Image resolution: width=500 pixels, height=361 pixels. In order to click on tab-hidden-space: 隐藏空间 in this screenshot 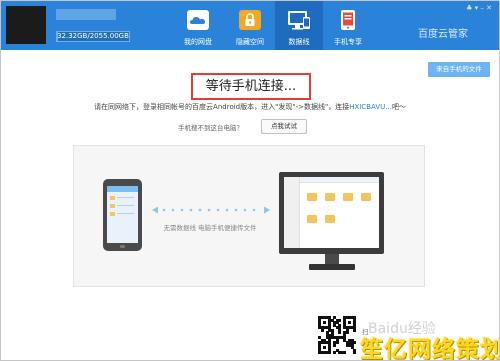, I will do `click(250, 25)`.